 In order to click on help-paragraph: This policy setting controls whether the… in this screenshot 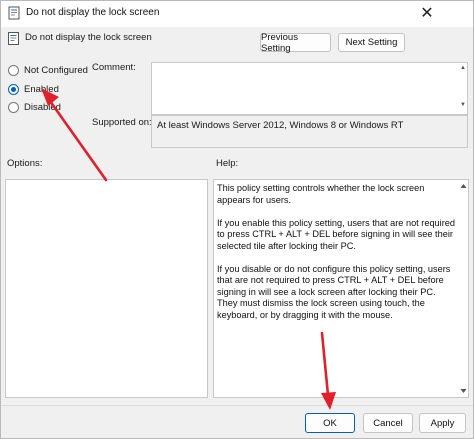, I will do `click(321, 194)`.